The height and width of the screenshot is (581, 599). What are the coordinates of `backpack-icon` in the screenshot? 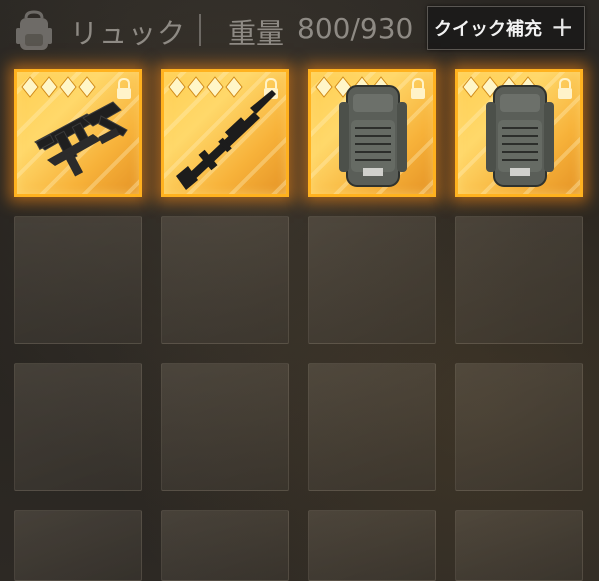 It's located at (34, 30).